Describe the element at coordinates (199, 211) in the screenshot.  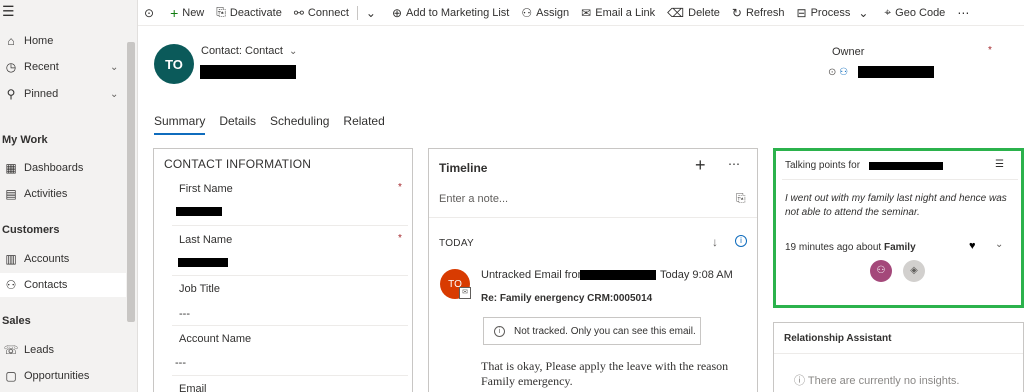
I see `first-name-field` at that location.